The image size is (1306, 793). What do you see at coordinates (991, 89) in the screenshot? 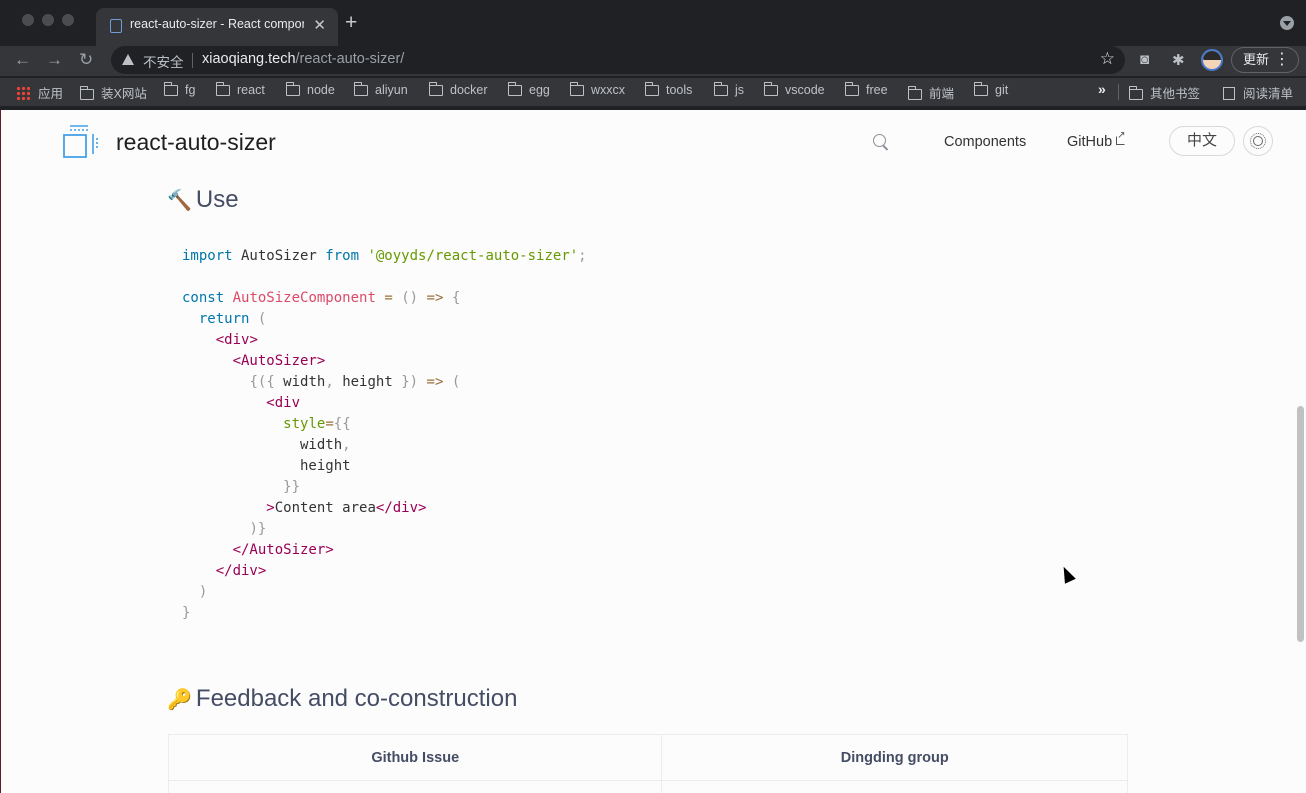
I see `bookmark-folder: git` at bounding box center [991, 89].